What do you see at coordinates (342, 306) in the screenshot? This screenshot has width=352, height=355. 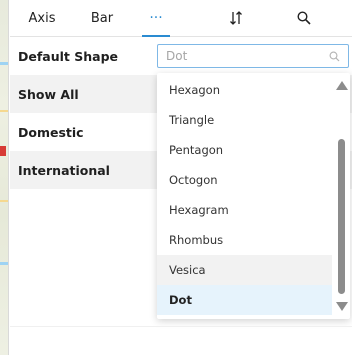 I see `scroll-down-arrow-icon` at bounding box center [342, 306].